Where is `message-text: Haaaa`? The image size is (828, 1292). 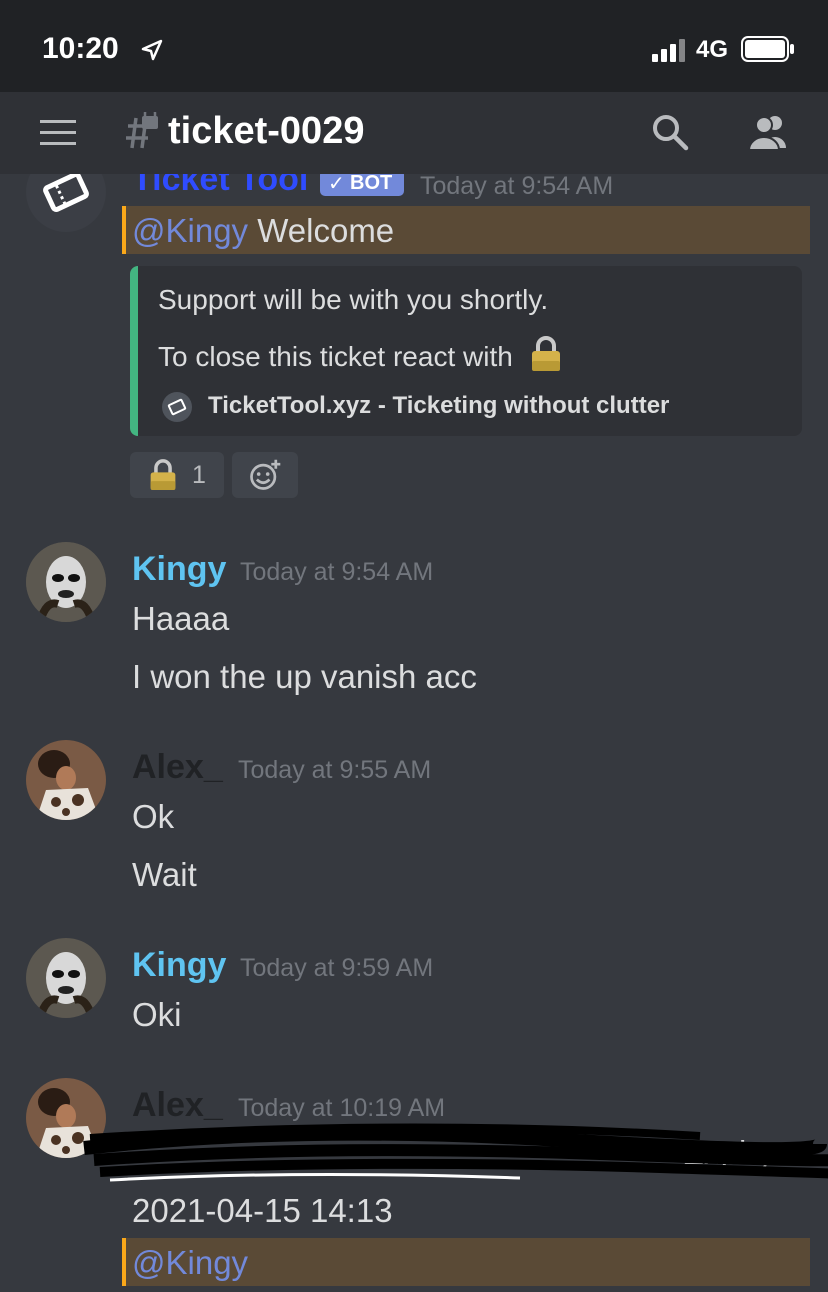 message-text: Haaaa is located at coordinates (181, 618).